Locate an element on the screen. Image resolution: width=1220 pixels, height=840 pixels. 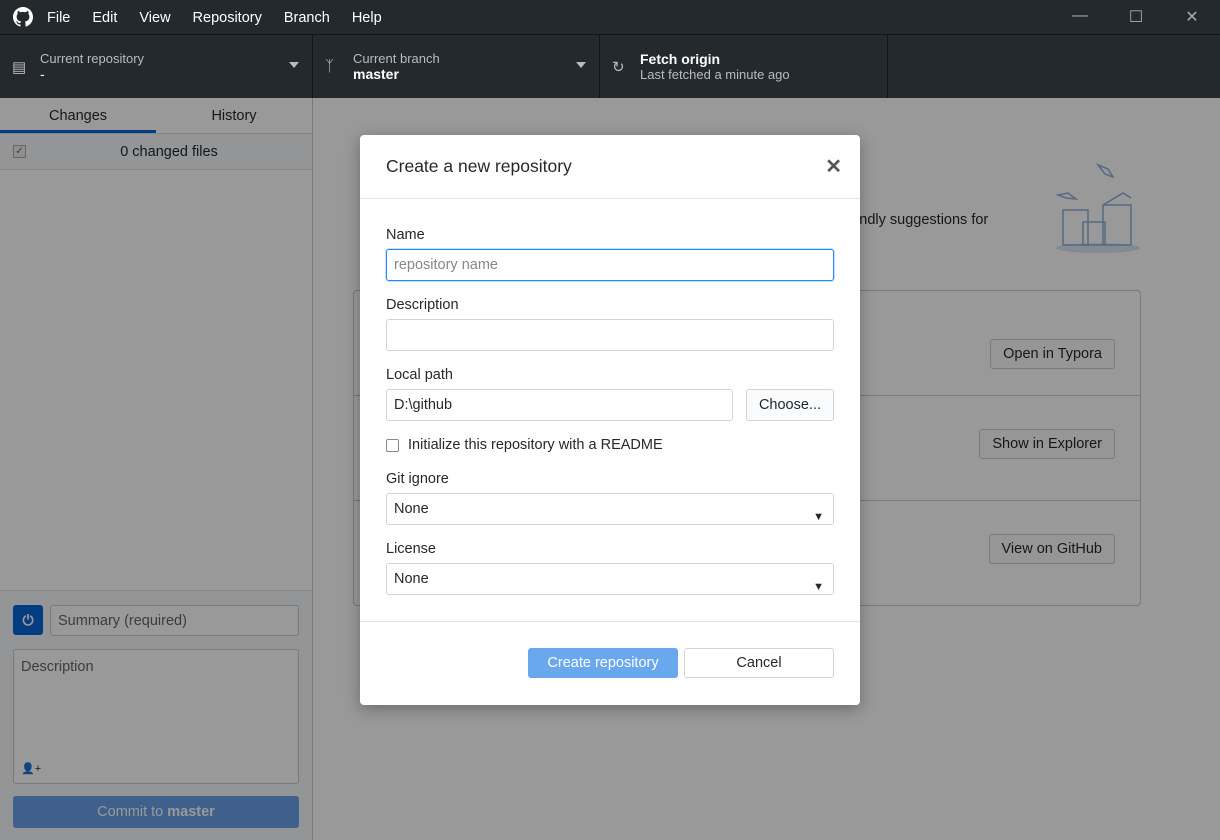
cancel-button: Cancel is located at coordinates (759, 663).